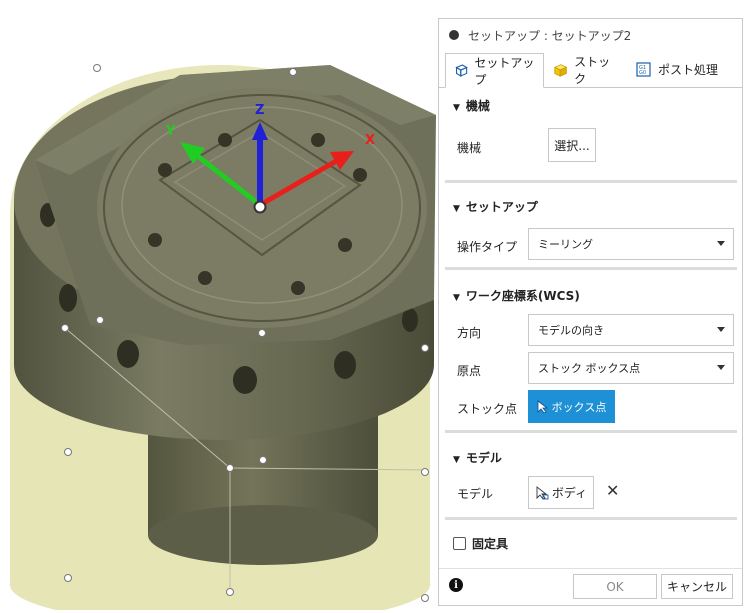 This screenshot has width=754, height=613. I want to click on ok-button: OK, so click(615, 586).